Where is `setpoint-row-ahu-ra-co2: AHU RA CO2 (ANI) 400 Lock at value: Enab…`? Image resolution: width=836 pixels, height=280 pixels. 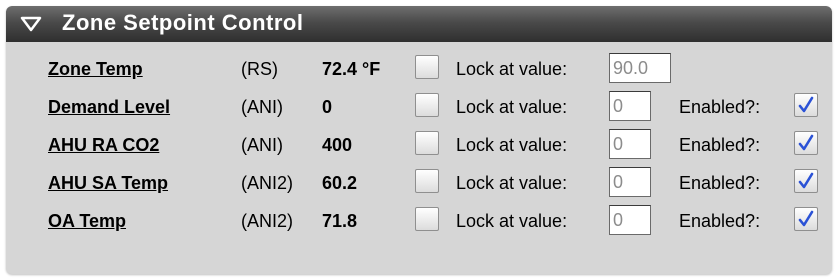 setpoint-row-ahu-ra-co2: AHU RA CO2 (ANI) 400 Lock at value: Enab… is located at coordinates (419, 146).